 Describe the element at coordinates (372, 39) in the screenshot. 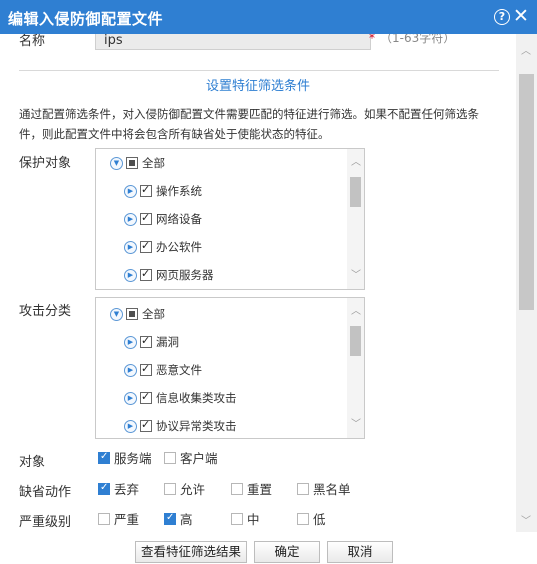

I see `required-asterisk: *` at that location.